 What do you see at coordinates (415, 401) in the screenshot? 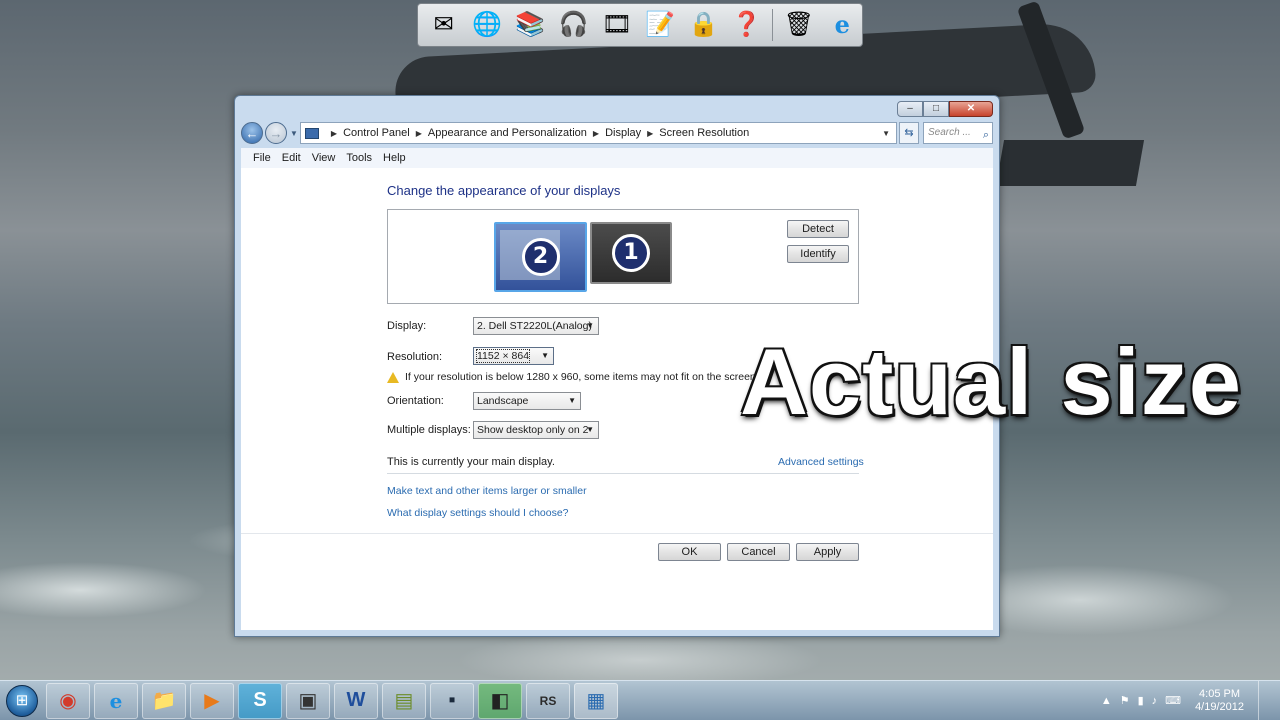
I see `orientation-label: Orientation:` at bounding box center [415, 401].